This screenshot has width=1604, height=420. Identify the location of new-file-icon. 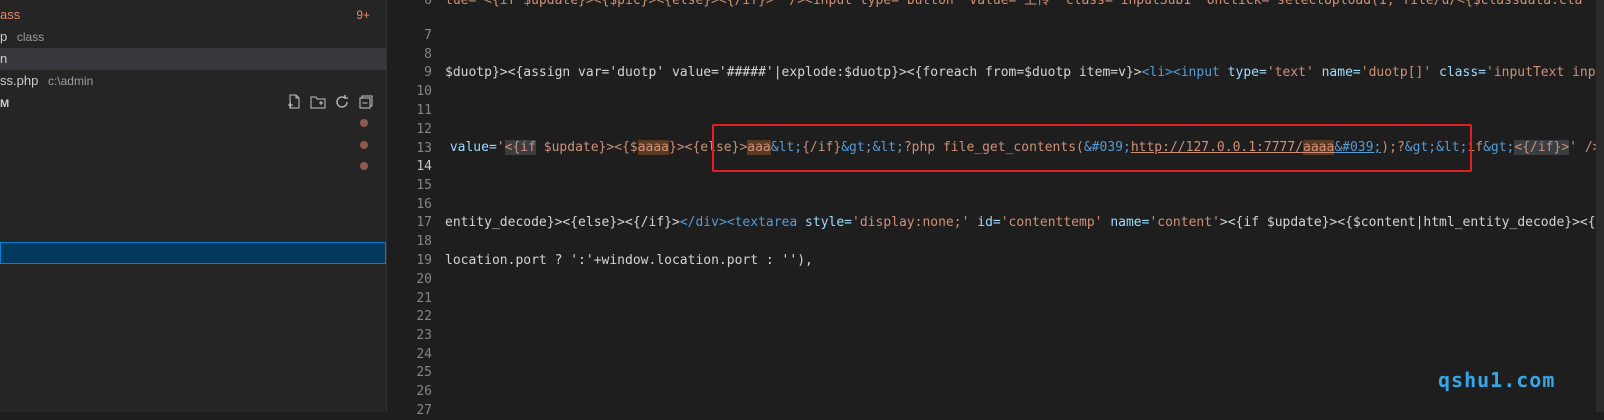
(294, 102).